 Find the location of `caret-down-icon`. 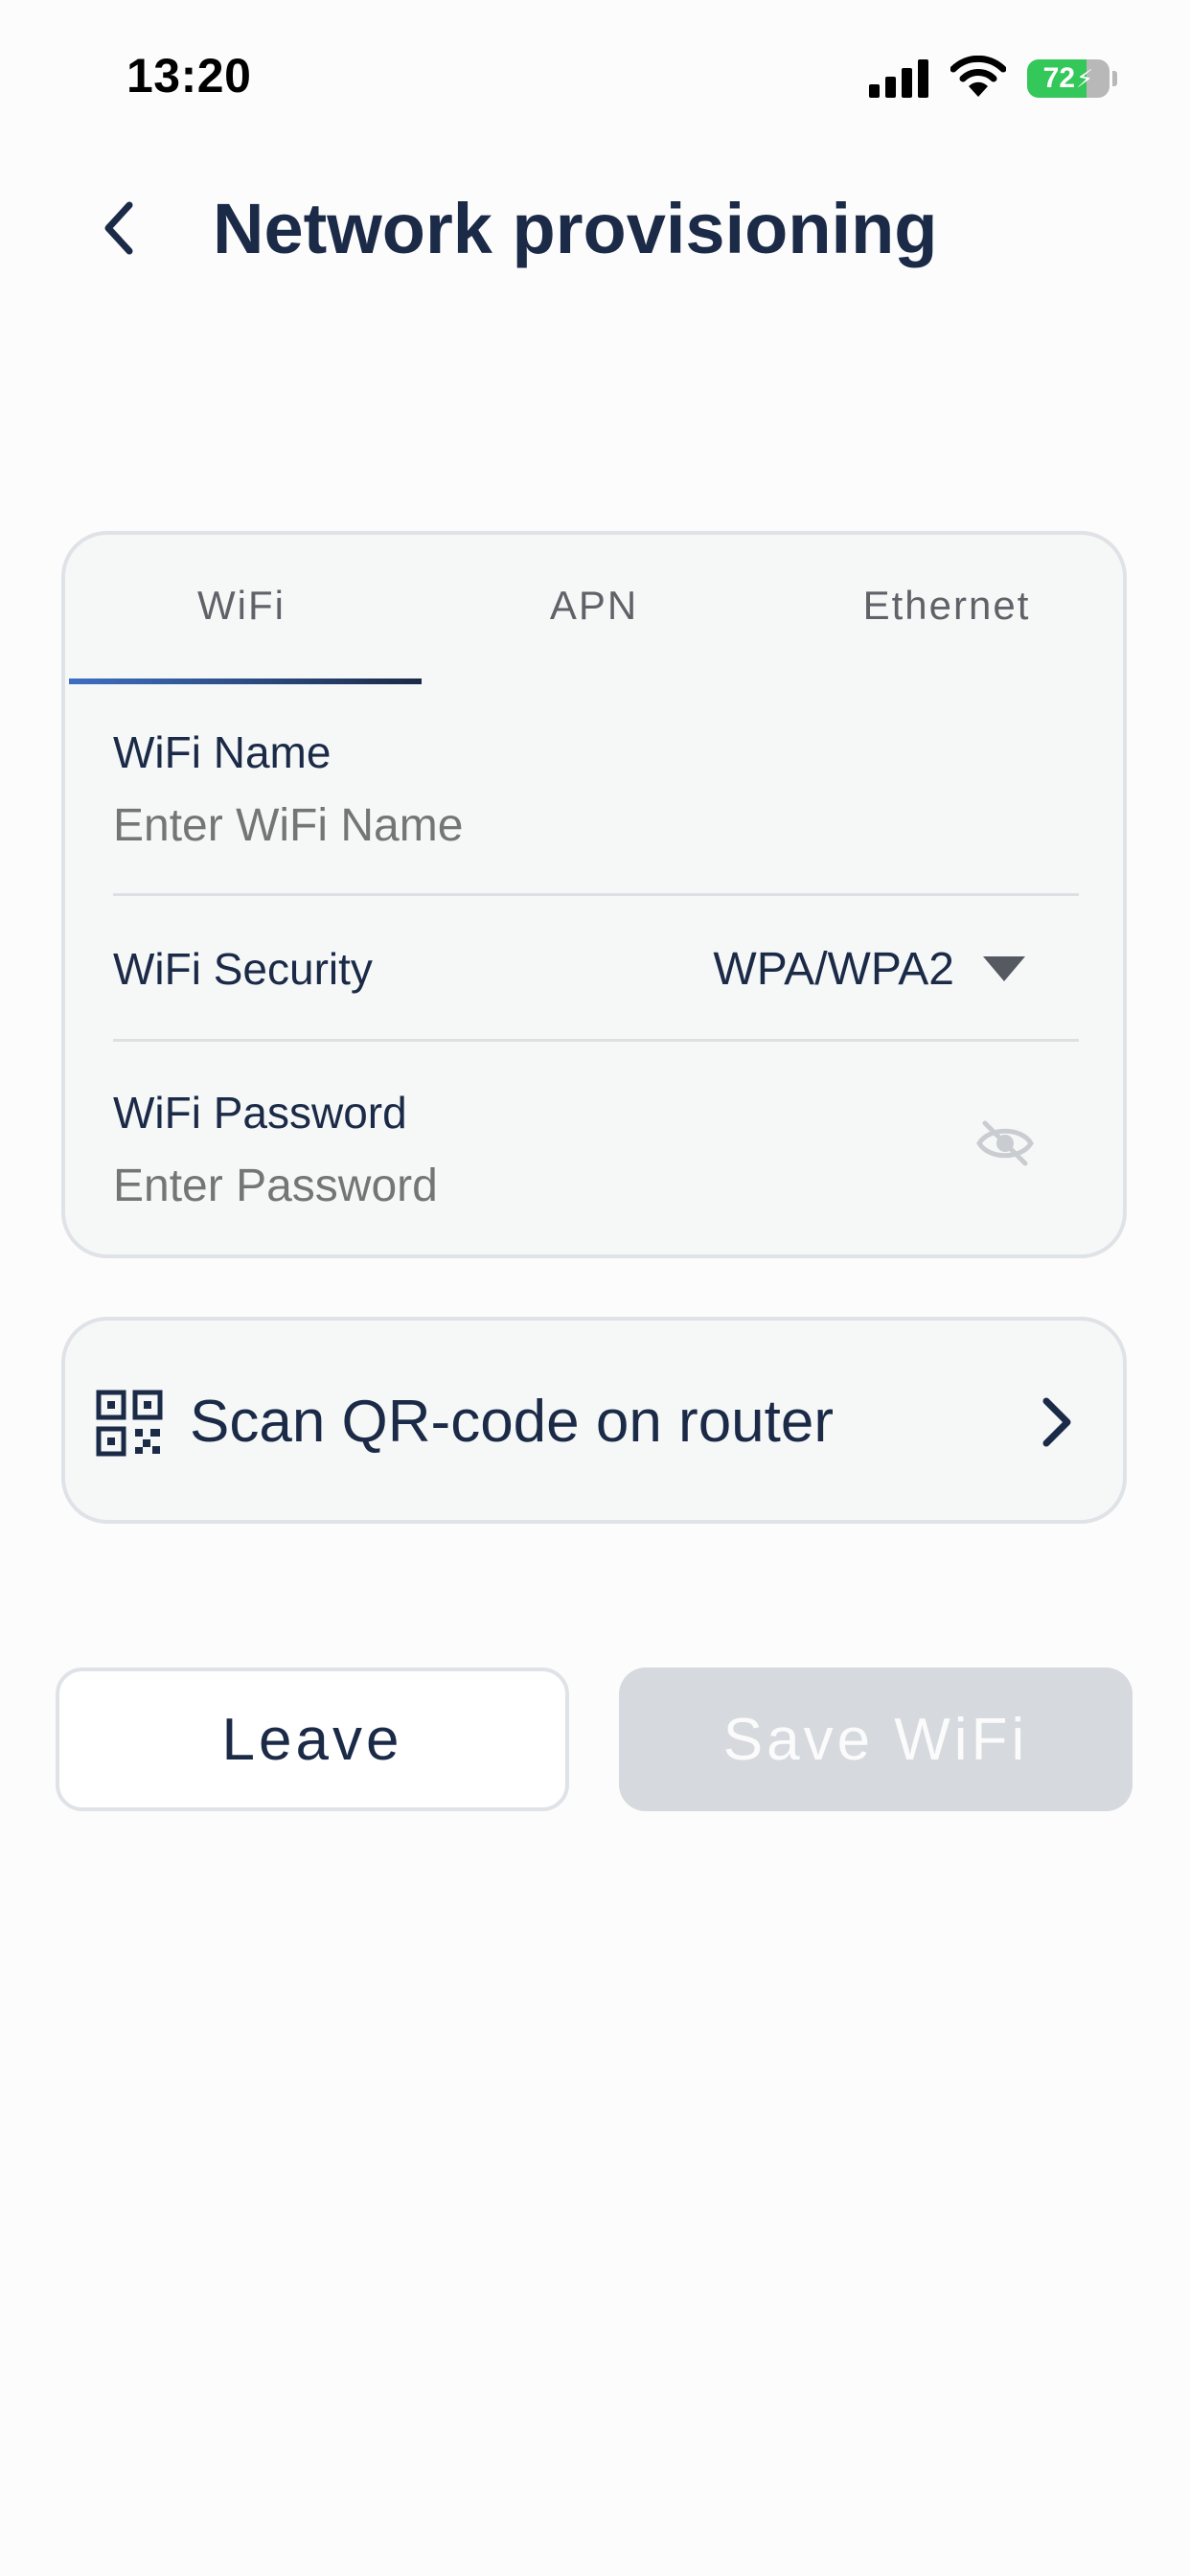

caret-down-icon is located at coordinates (1004, 968).